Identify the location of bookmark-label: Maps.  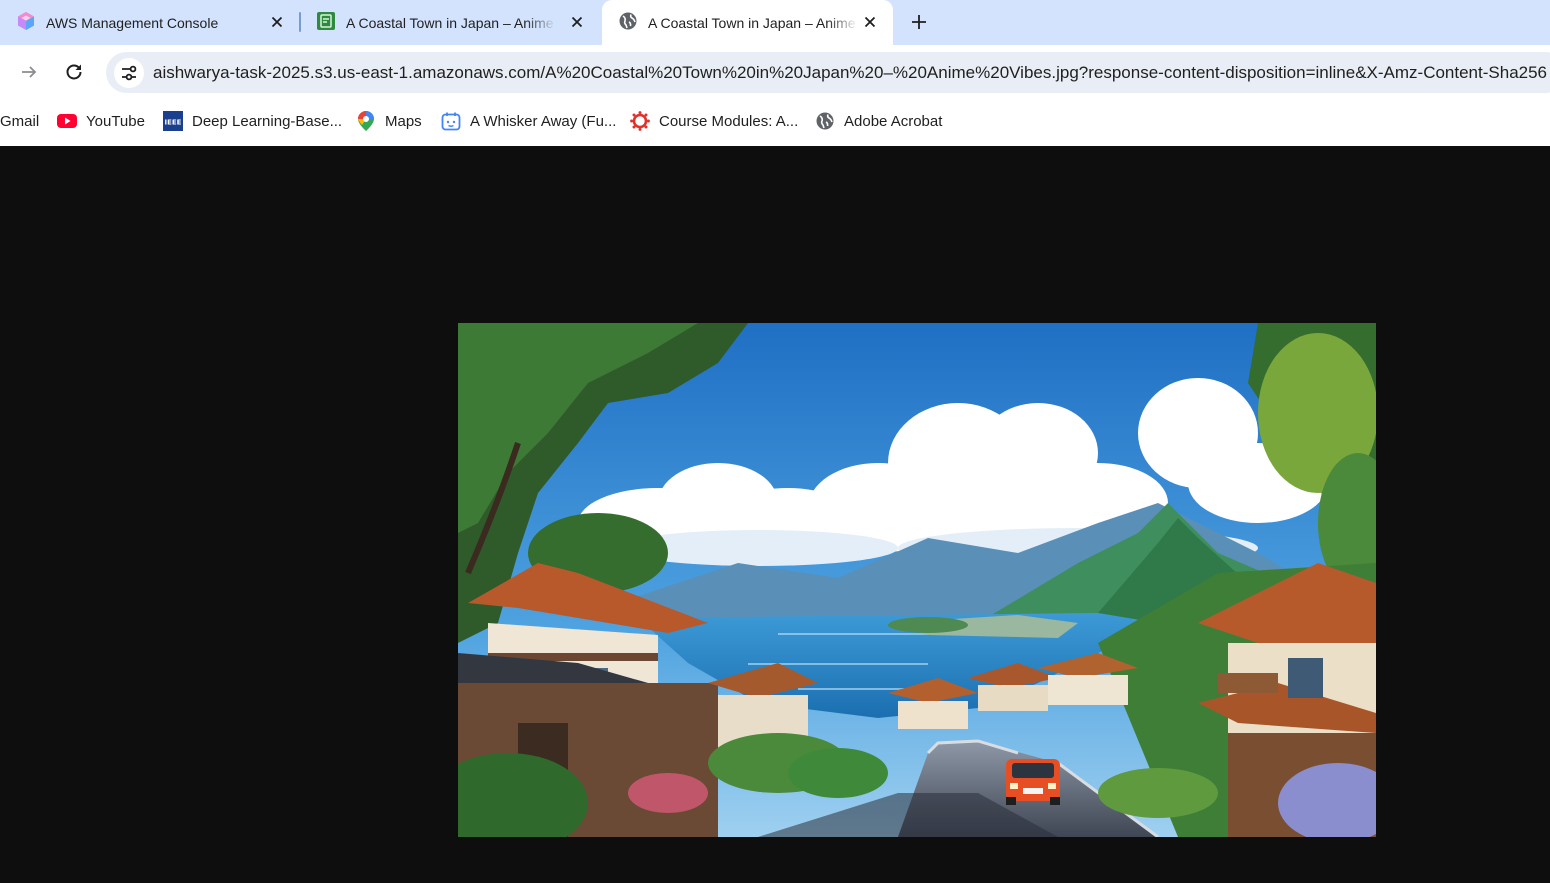
(403, 121).